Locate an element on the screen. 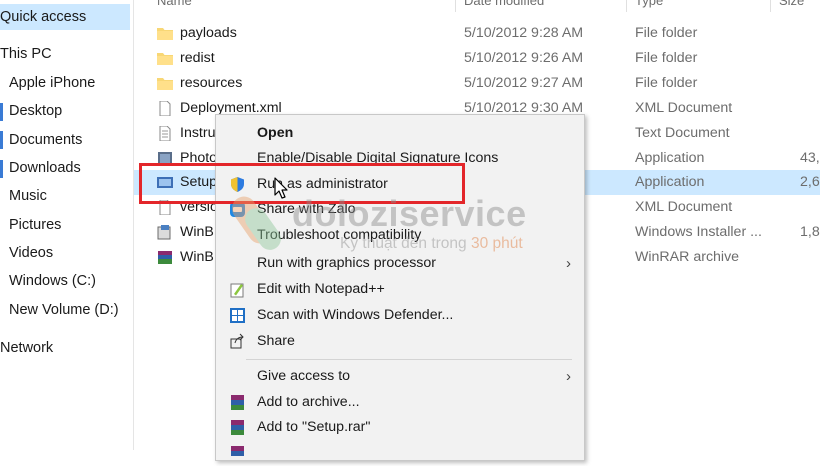  nav-pictures: Pictures is located at coordinates (35, 225).